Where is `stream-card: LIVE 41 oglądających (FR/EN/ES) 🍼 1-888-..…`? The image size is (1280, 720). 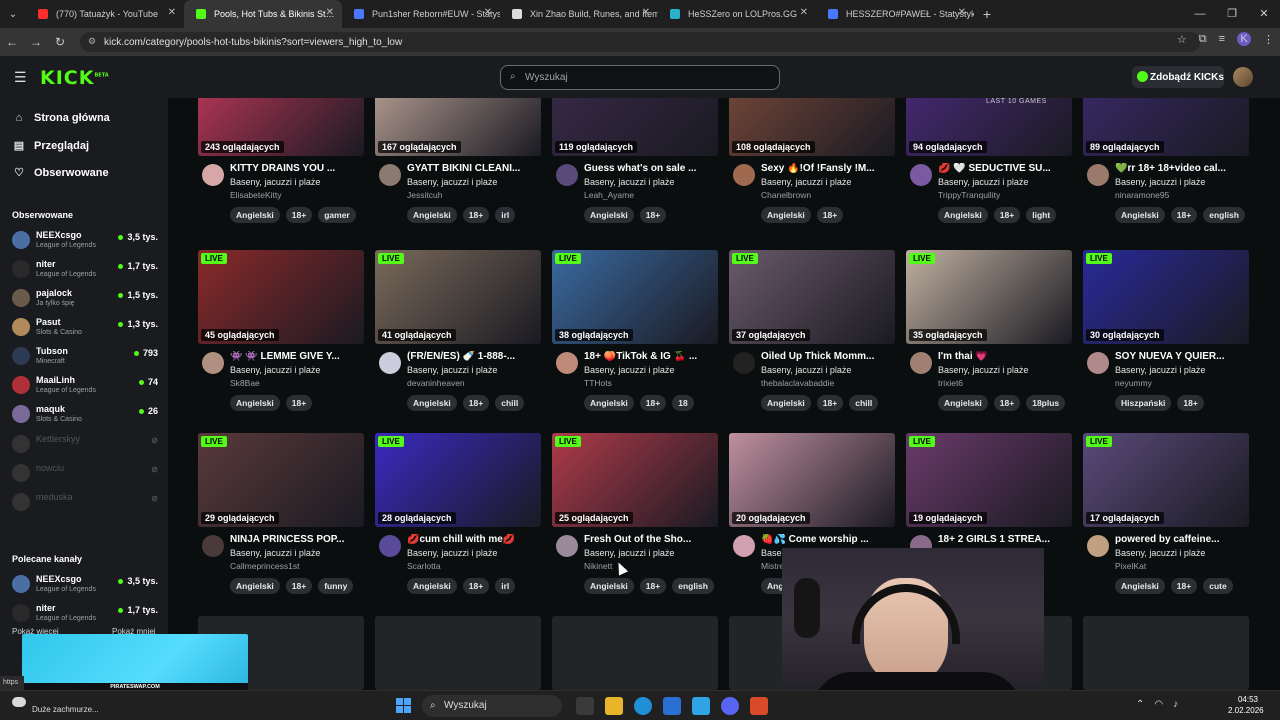 stream-card: LIVE 41 oglądających (FR/EN/ES) 🍼 1-888-..… is located at coordinates (458, 340).